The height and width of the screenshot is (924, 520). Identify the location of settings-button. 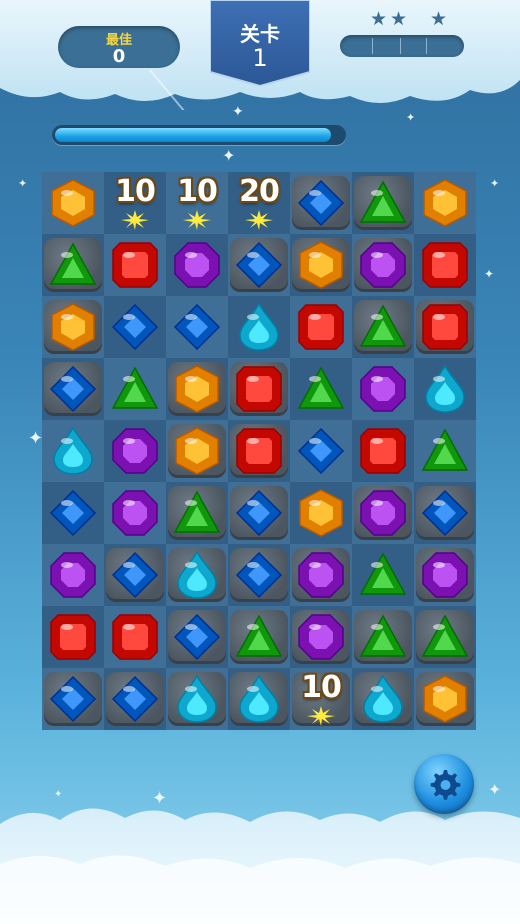
(444, 784).